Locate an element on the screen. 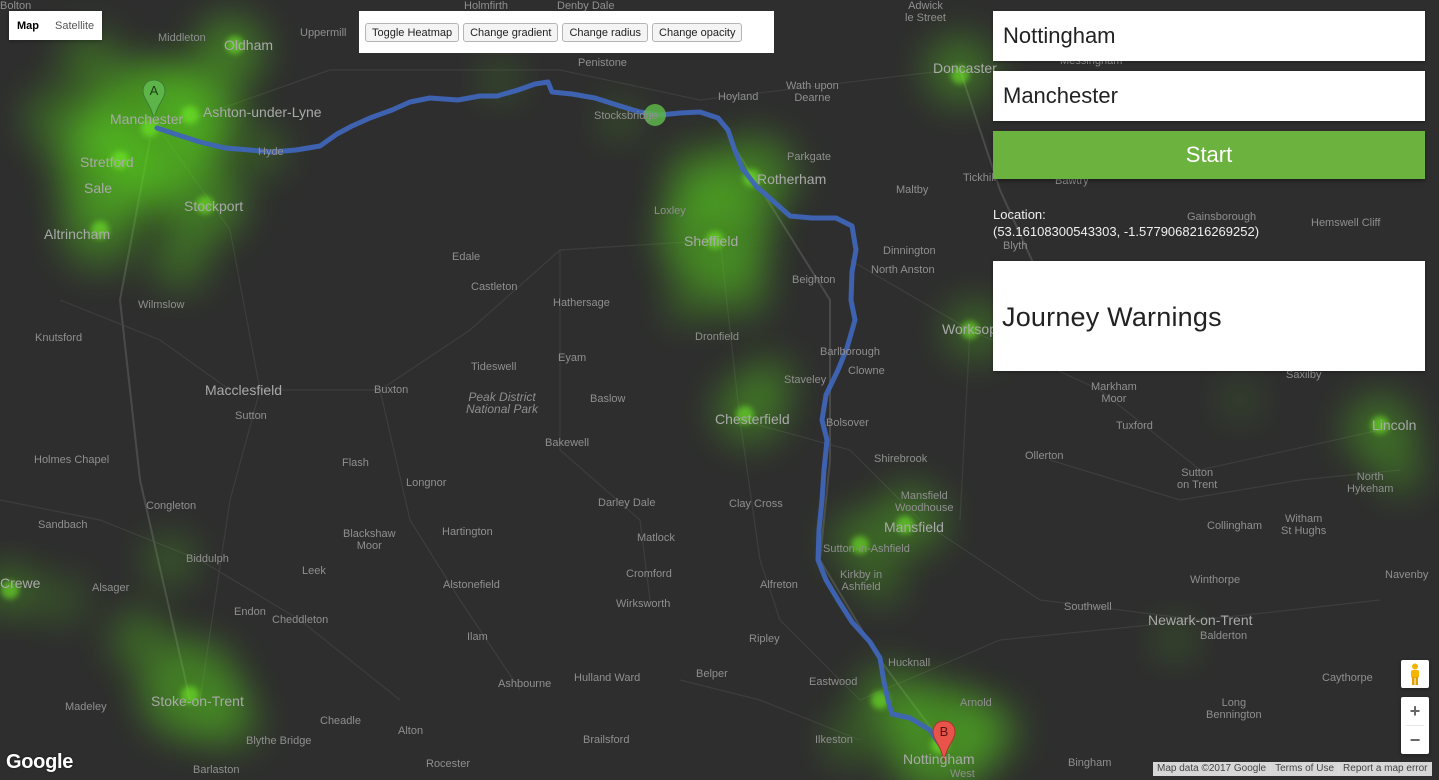  place-label: Alfreton is located at coordinates (779, 585).